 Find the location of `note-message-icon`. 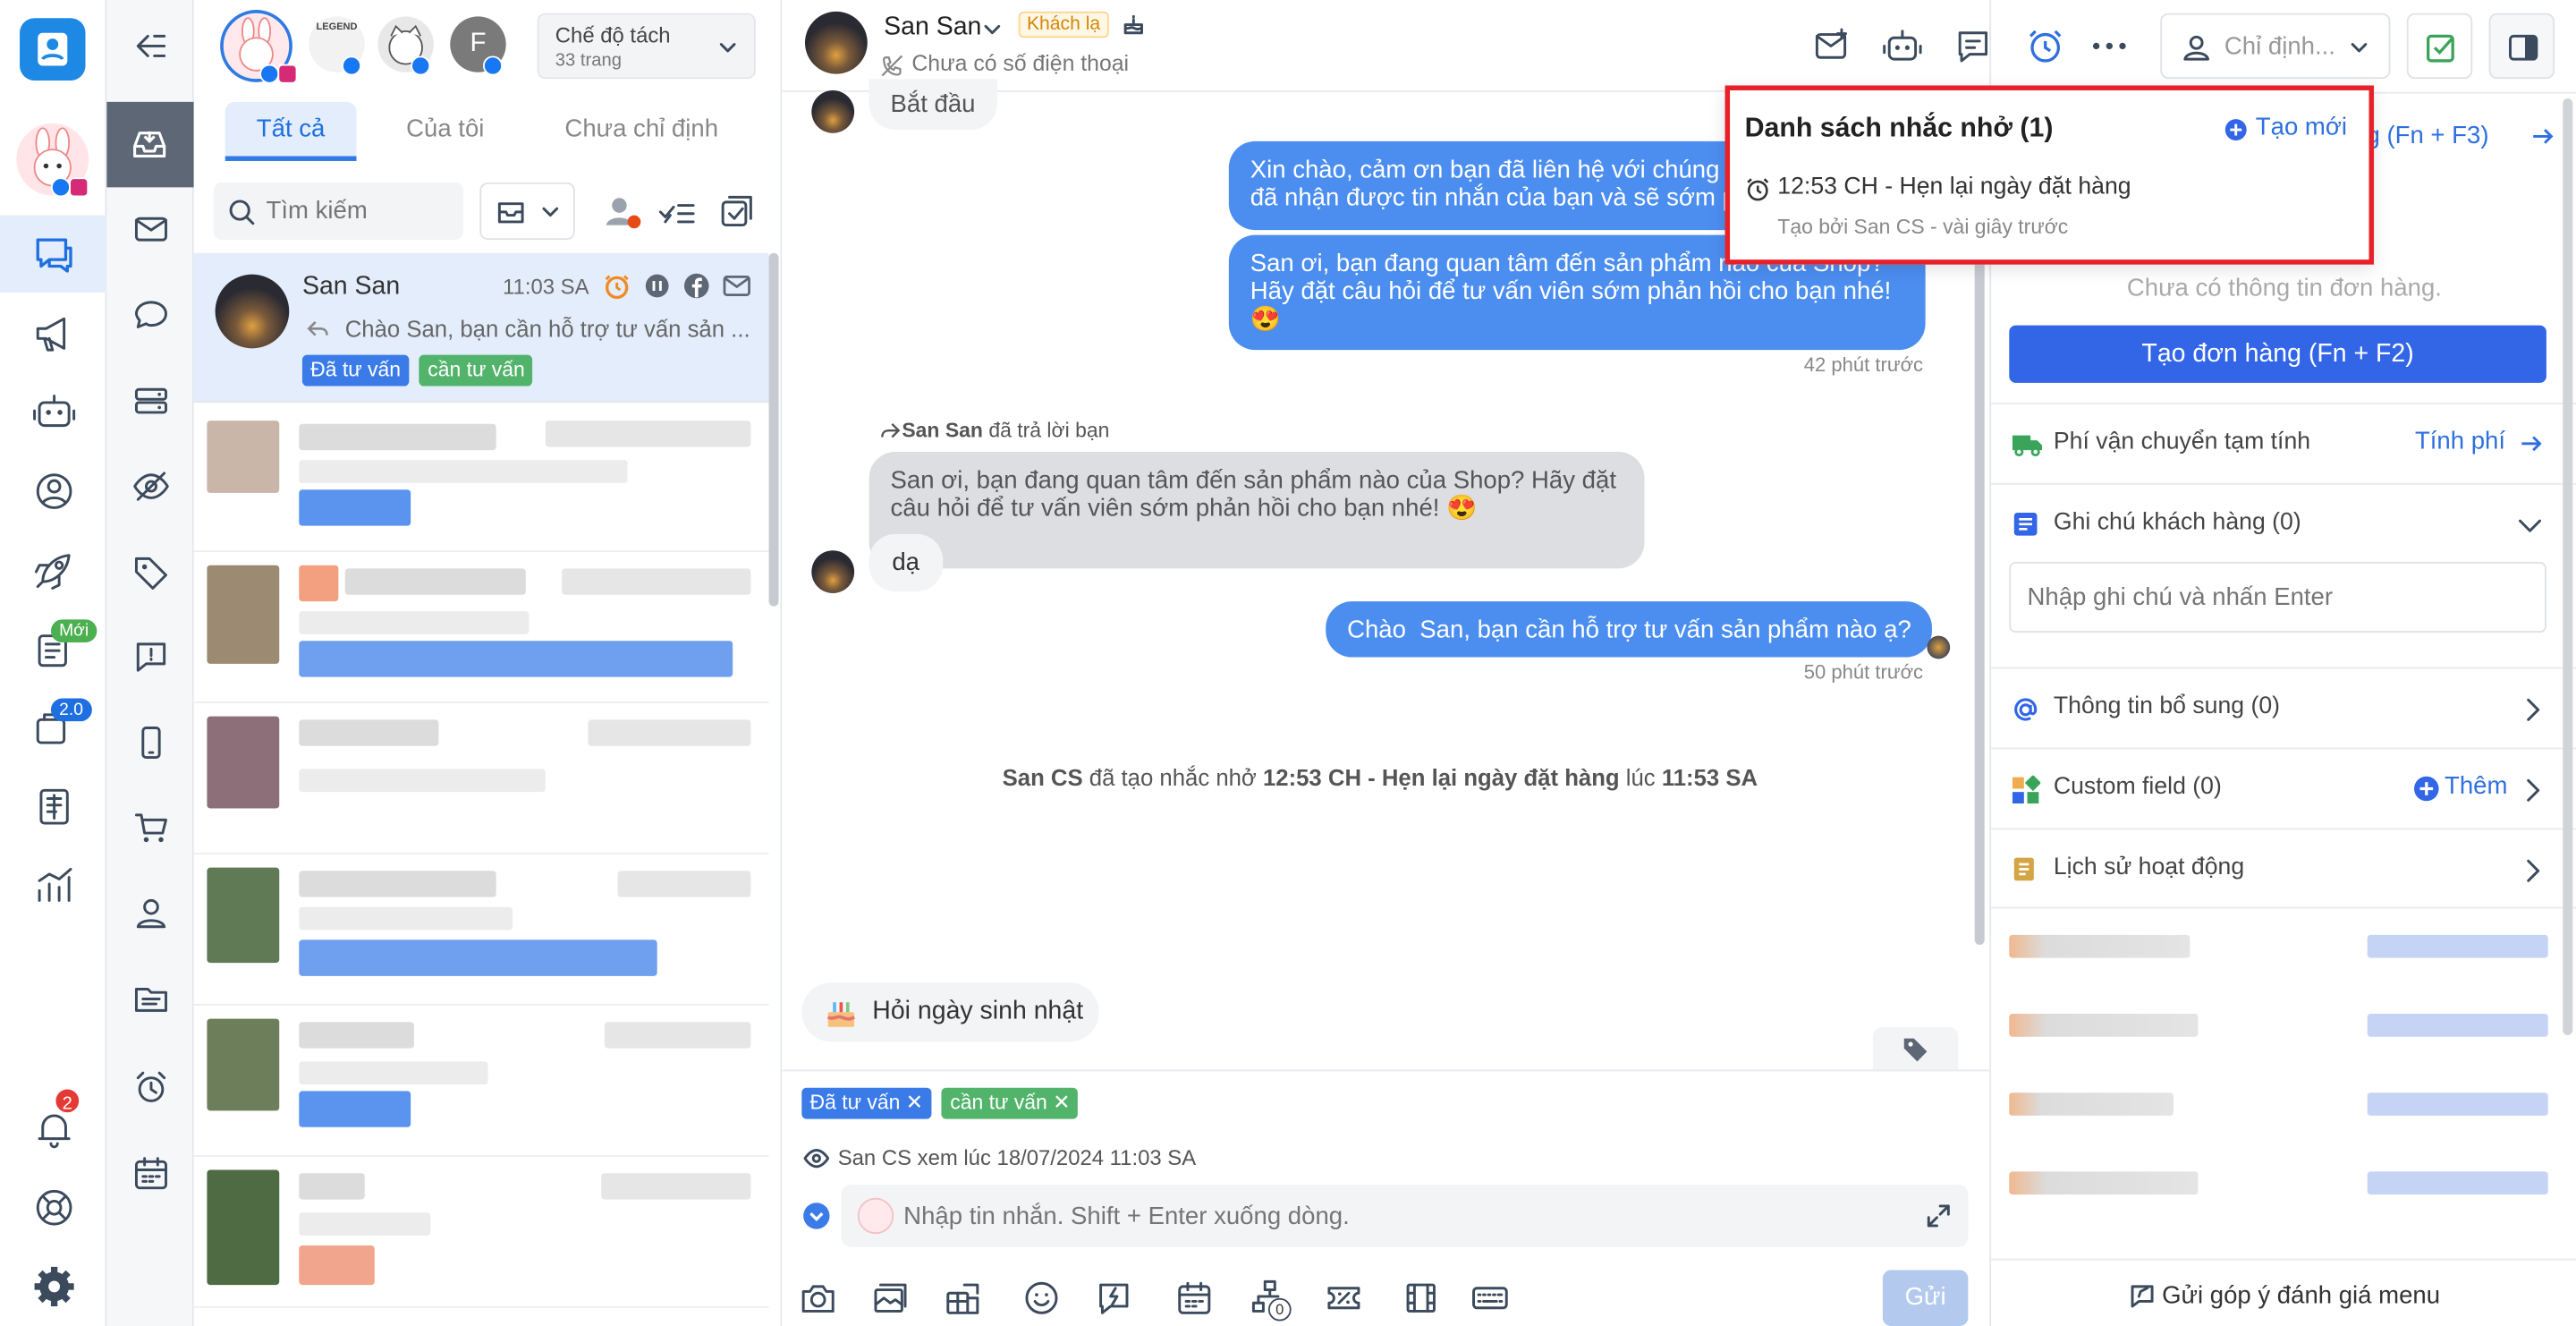

note-message-icon is located at coordinates (1973, 45).